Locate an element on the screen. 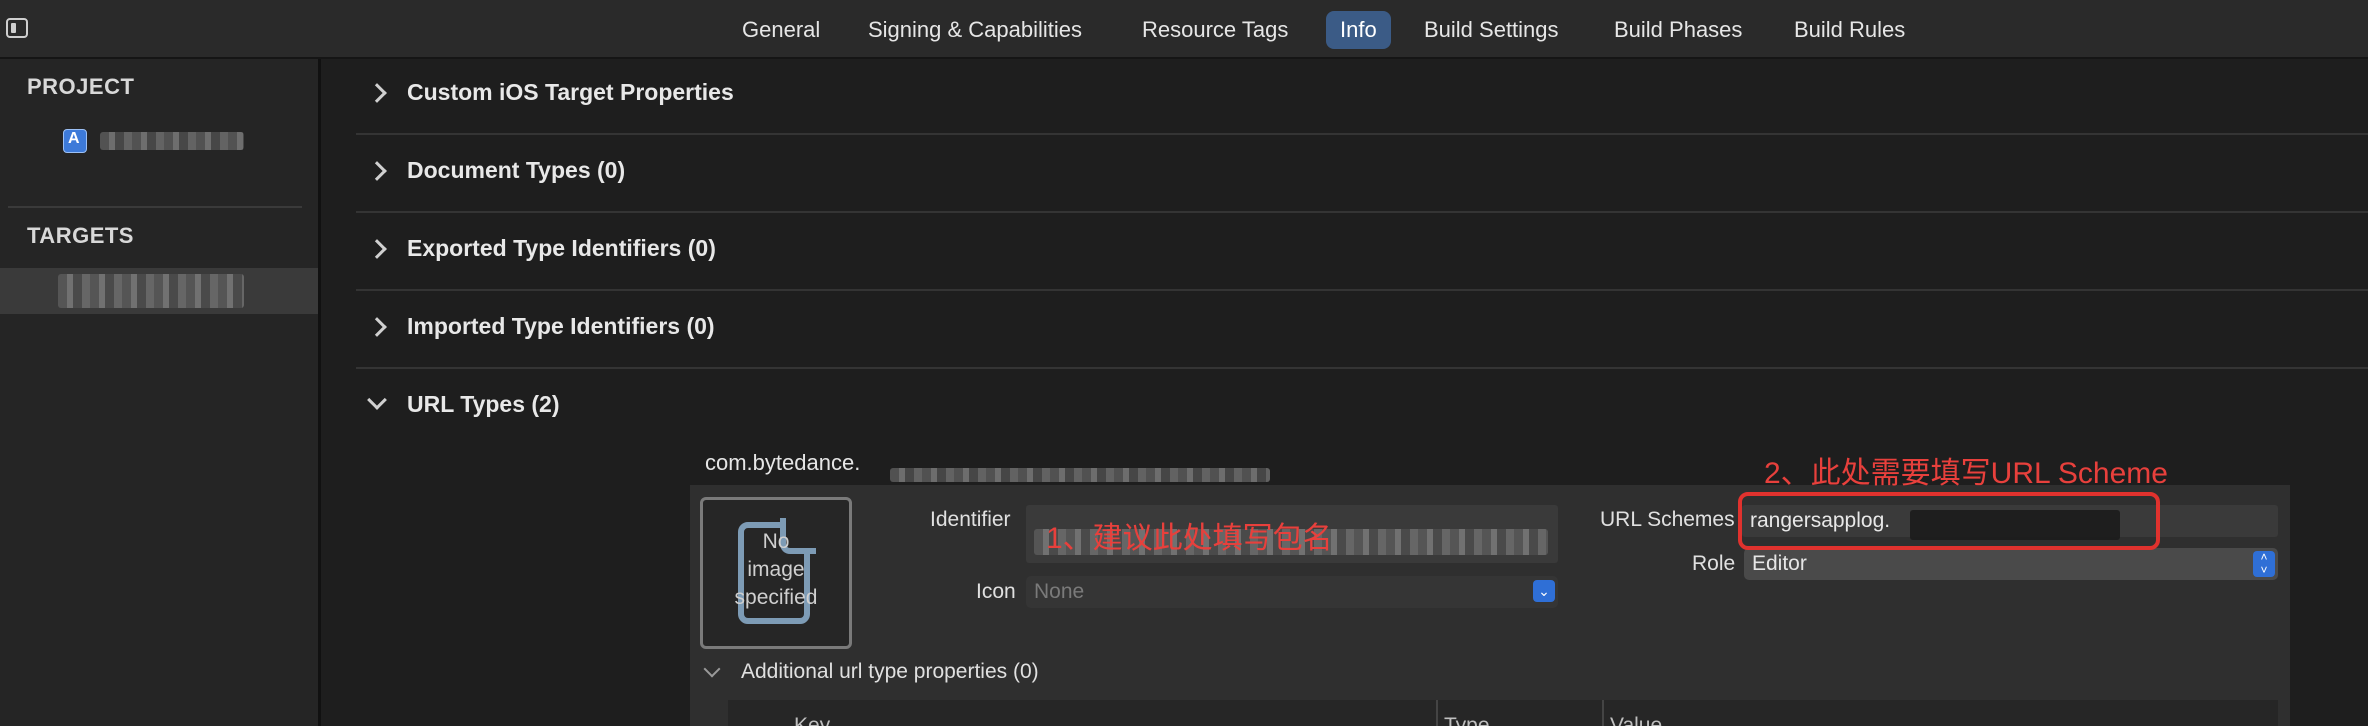 Image resolution: width=2368 pixels, height=726 pixels. section-title: Document Types (0) is located at coordinates (516, 170).